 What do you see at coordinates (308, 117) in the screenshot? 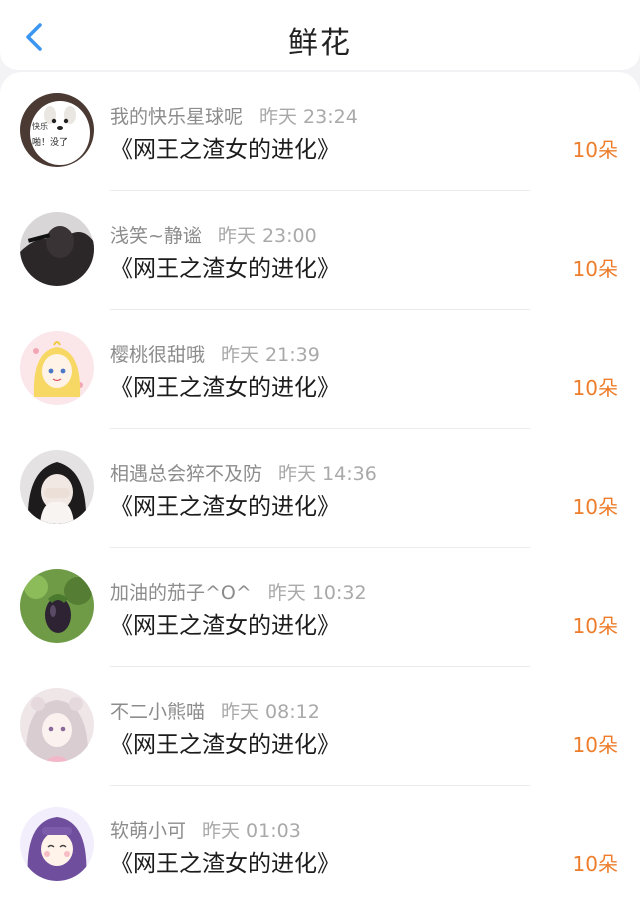
I see `timestamp: 昨天 23:24` at bounding box center [308, 117].